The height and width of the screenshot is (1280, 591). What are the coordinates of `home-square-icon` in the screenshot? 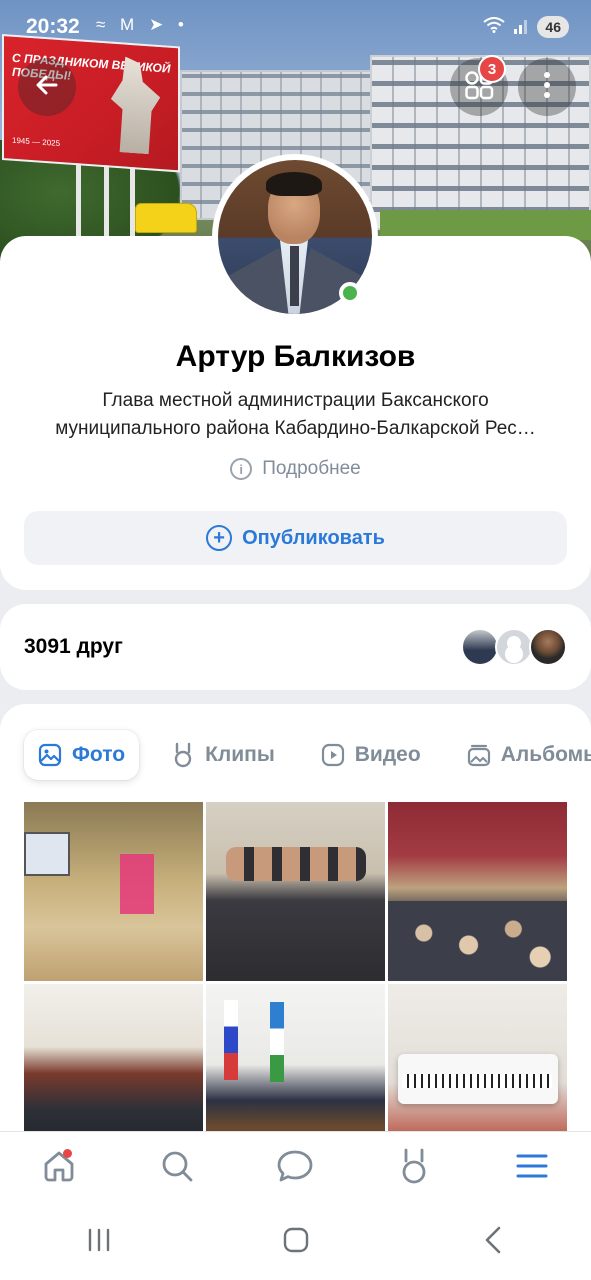 It's located at (296, 1242).